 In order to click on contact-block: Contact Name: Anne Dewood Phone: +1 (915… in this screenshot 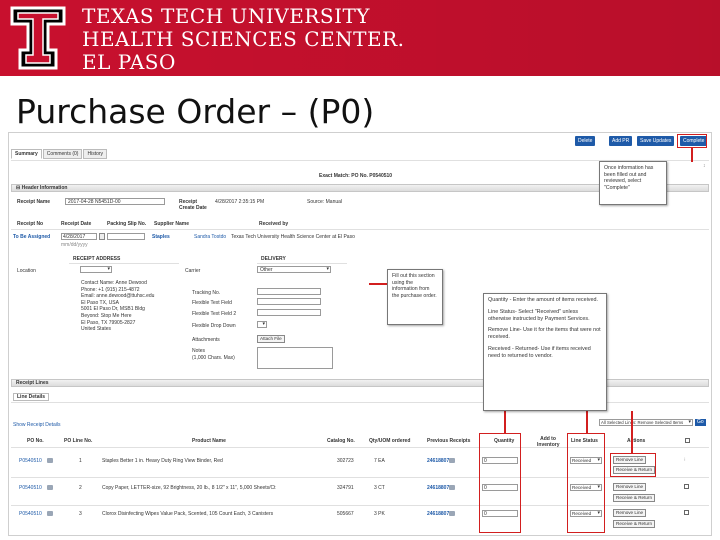, I will do `click(117, 306)`.